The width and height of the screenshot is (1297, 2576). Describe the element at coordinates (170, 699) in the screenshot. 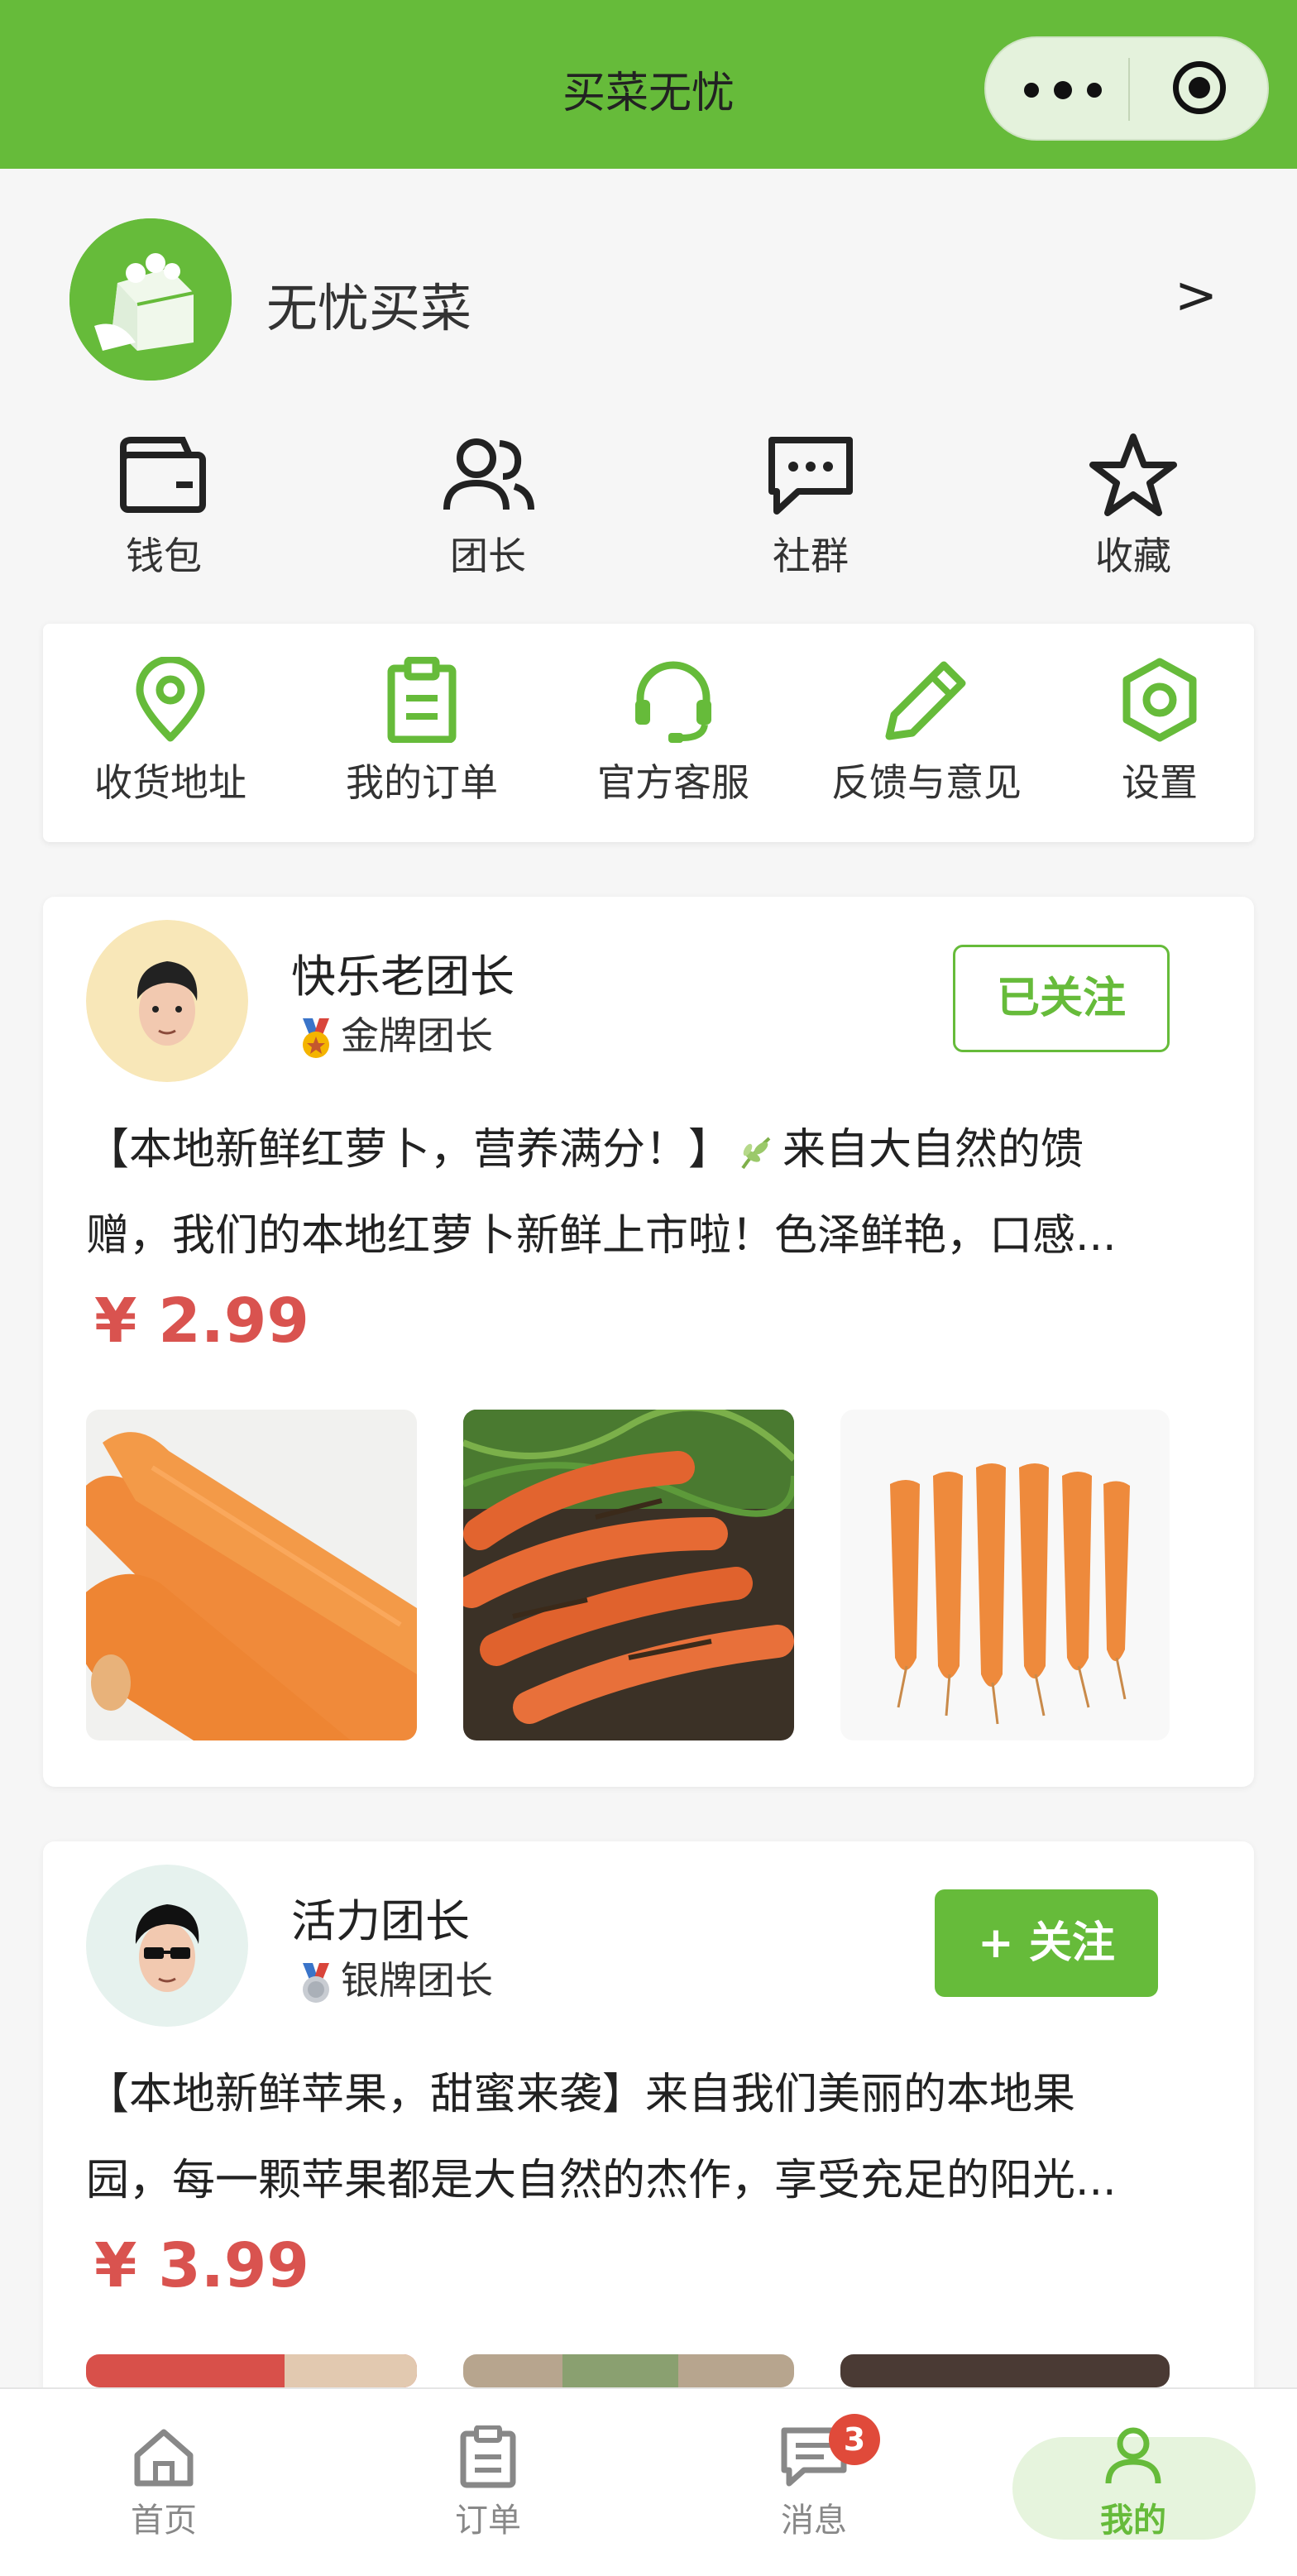

I see `location-icon` at that location.